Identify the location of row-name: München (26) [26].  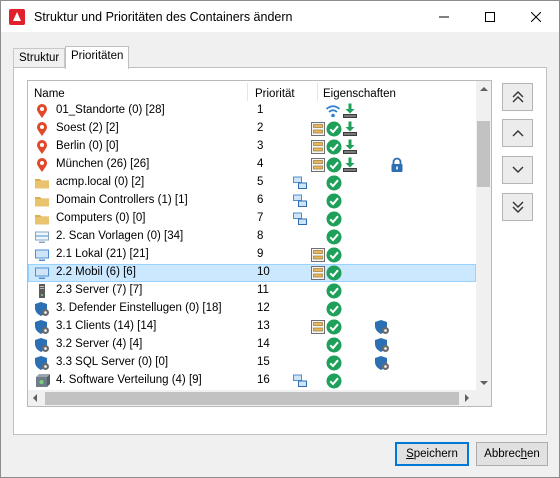
(103, 164).